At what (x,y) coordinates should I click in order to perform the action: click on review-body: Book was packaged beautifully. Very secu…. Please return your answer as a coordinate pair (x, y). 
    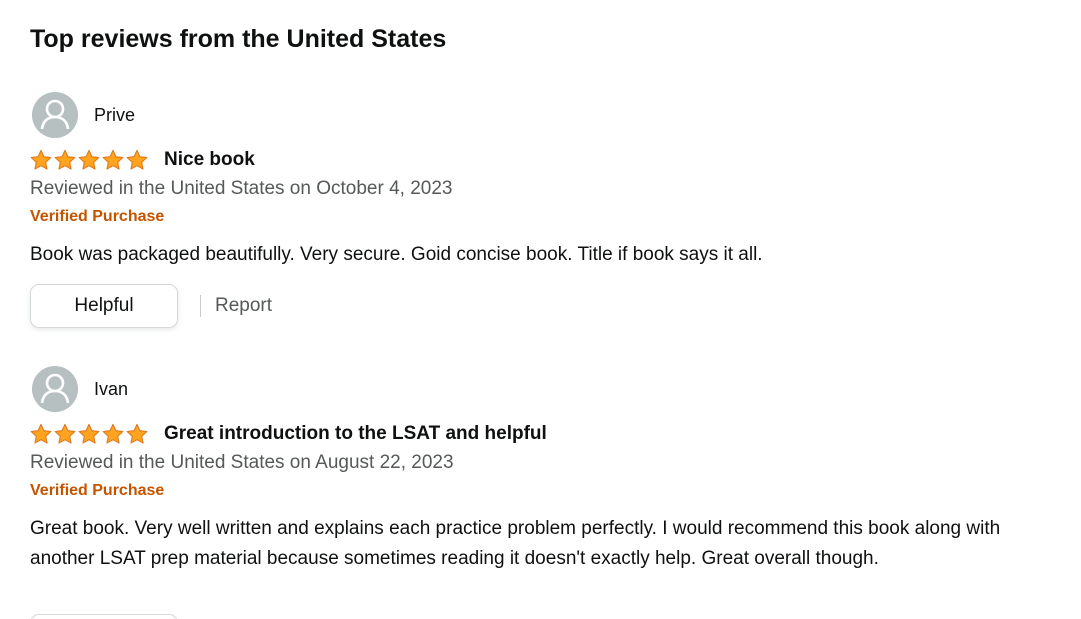
    Looking at the image, I should click on (396, 254).